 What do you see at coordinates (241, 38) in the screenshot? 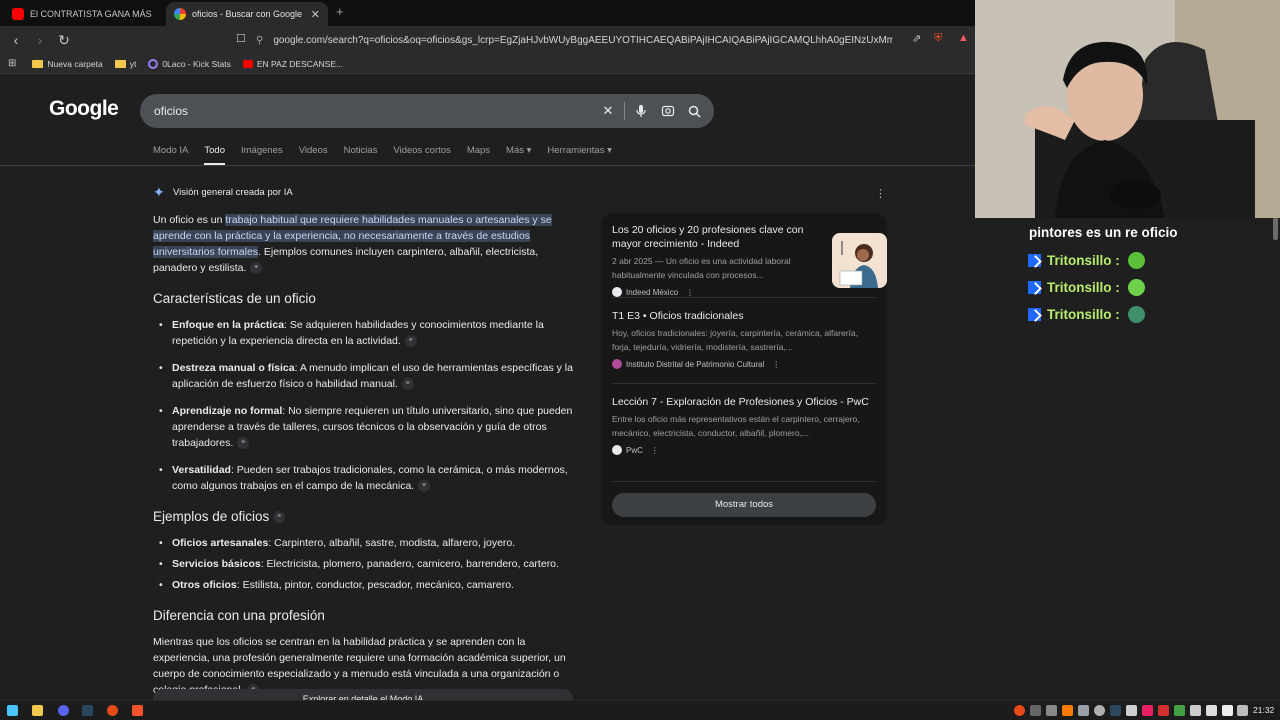
I see `bookmark-icon: ☐` at bounding box center [241, 38].